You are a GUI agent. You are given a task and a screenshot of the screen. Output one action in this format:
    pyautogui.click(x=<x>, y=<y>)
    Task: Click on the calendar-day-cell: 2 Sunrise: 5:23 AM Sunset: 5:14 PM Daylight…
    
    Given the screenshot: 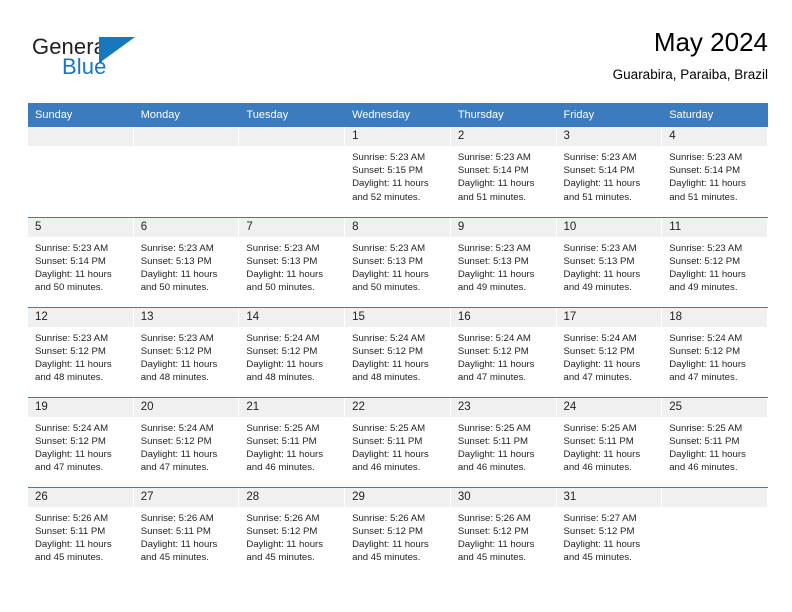 What is the action you would take?
    pyautogui.click(x=503, y=172)
    